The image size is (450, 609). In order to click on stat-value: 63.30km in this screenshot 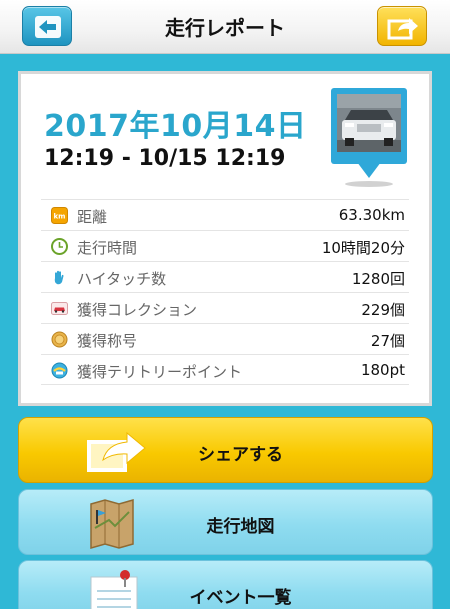, I will do `click(371, 215)`.